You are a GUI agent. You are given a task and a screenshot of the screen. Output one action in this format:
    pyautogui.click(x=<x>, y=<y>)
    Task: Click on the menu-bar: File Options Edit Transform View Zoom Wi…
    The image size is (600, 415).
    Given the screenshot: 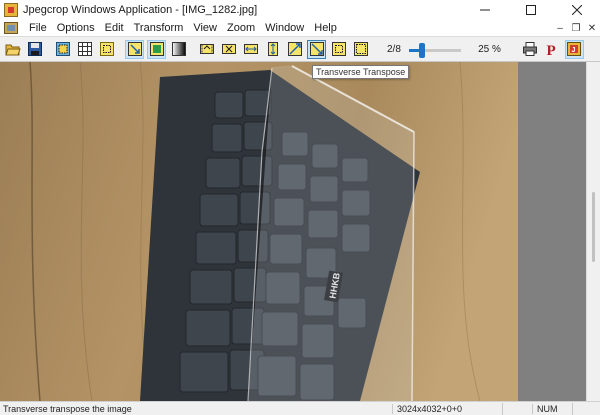 What is the action you would take?
    pyautogui.click(x=300, y=28)
    